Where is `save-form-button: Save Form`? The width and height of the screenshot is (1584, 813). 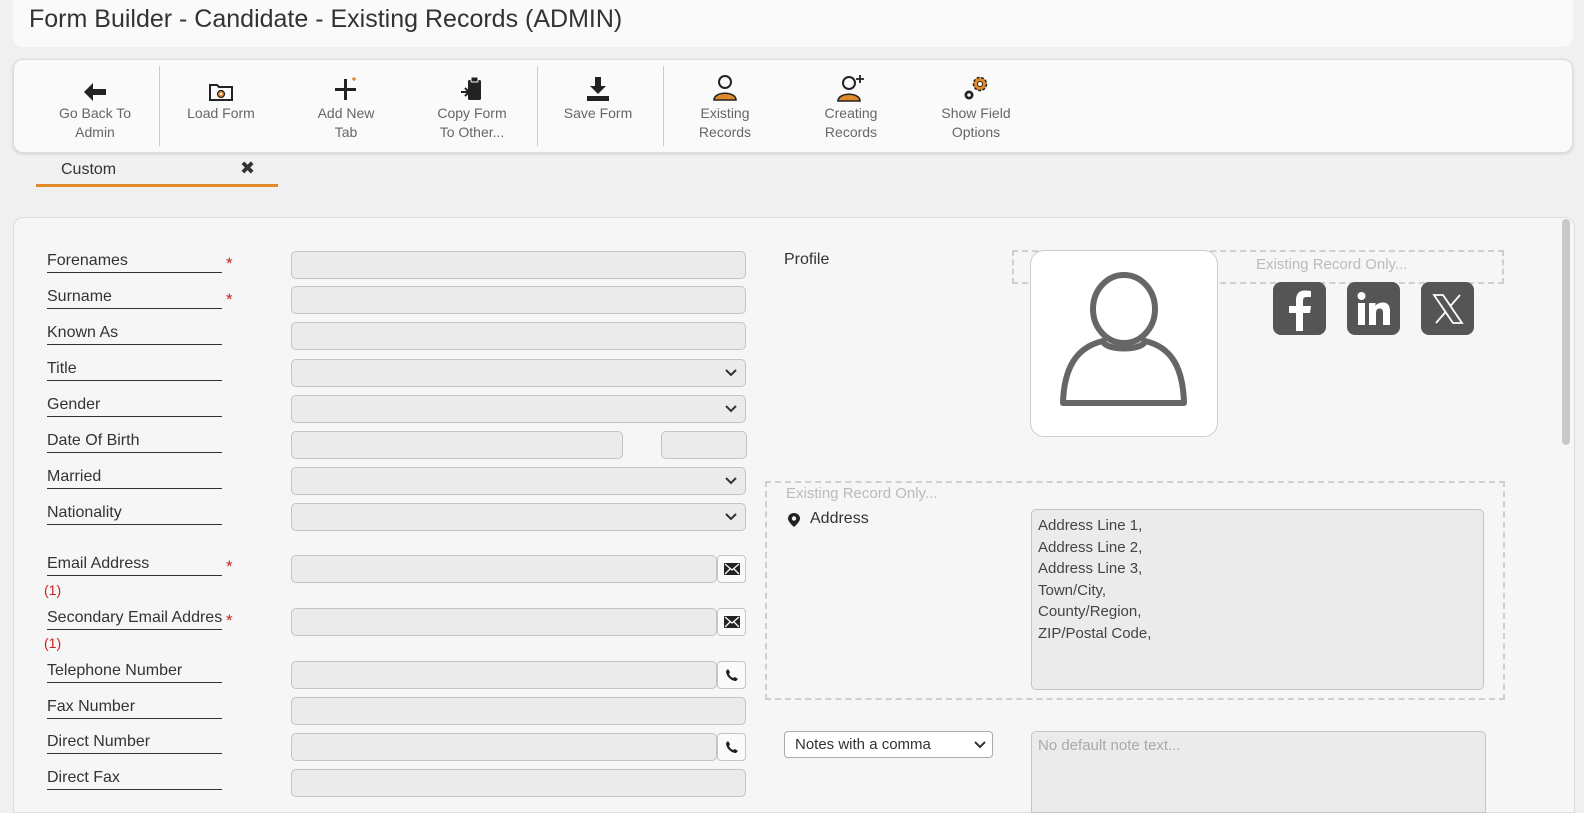 save-form-button: Save Form is located at coordinates (598, 107).